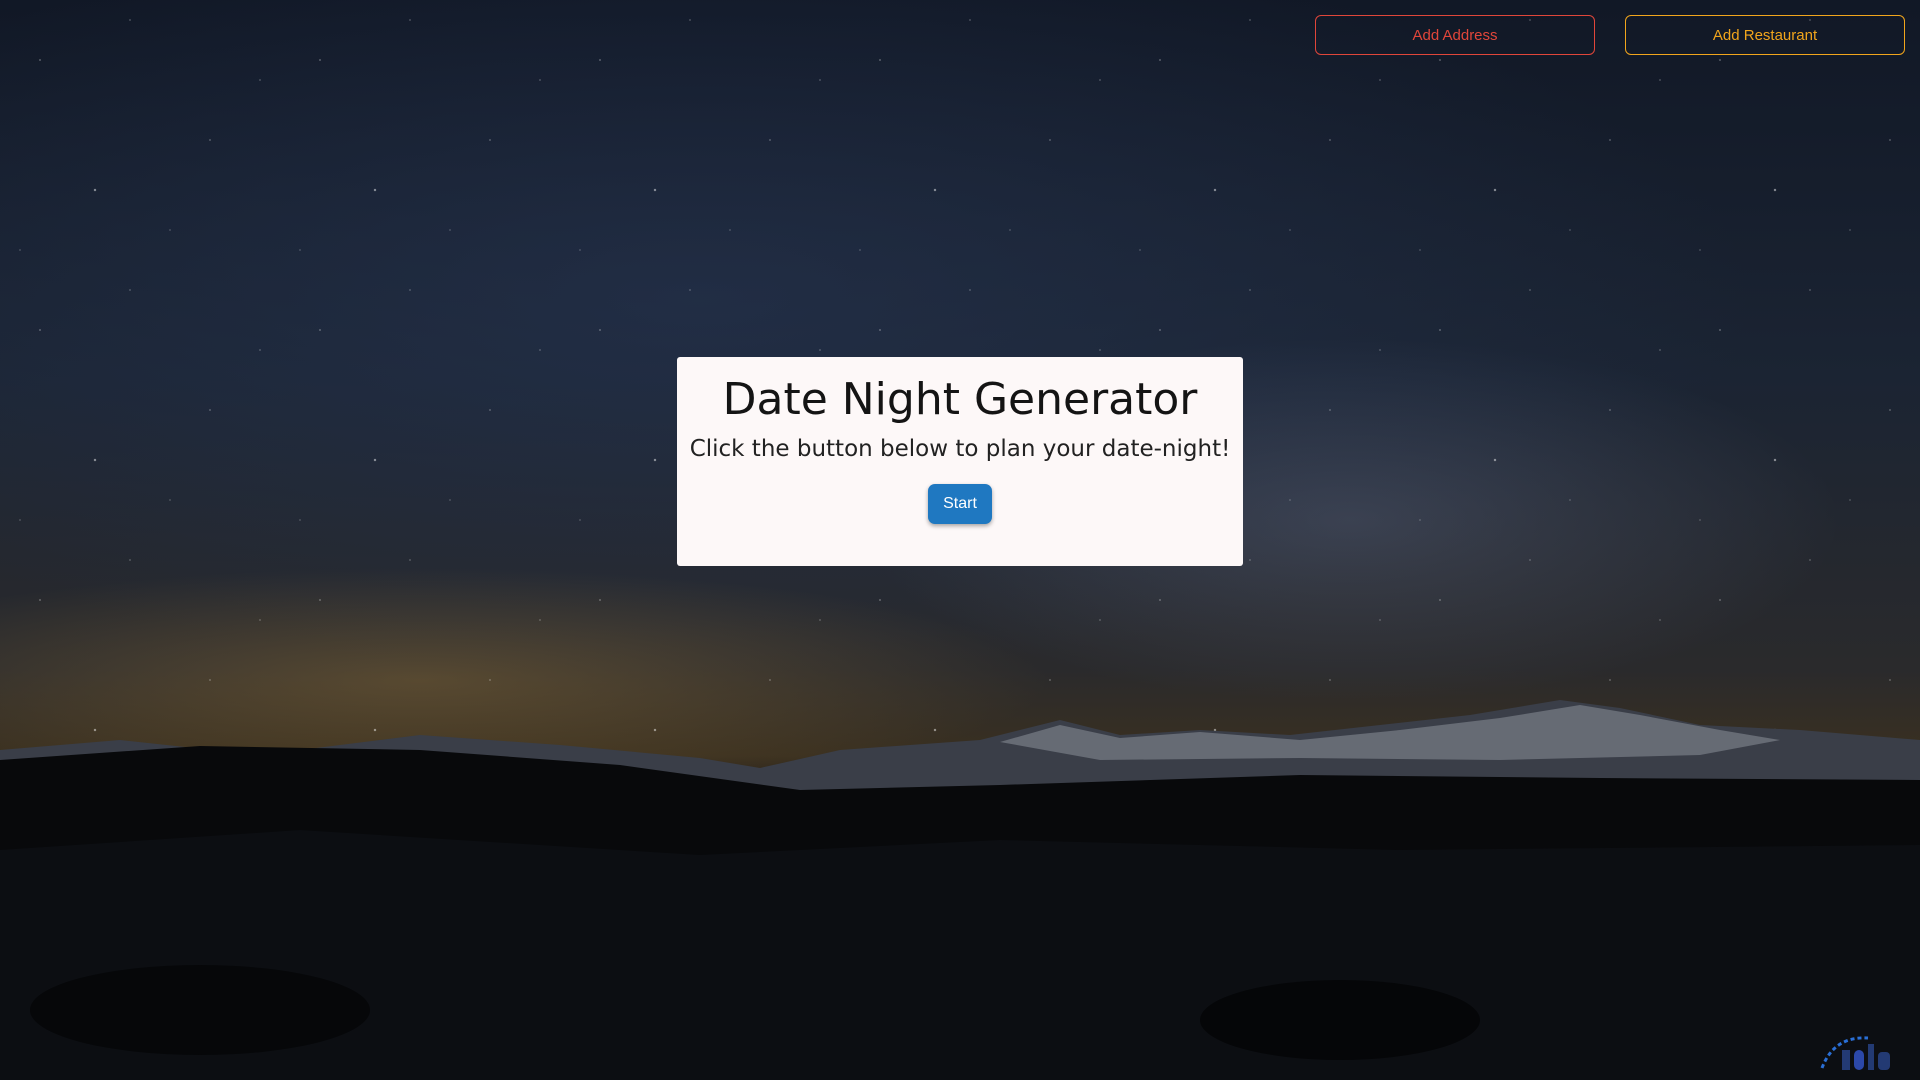  What do you see at coordinates (960, 503) in the screenshot?
I see `start-button: Start` at bounding box center [960, 503].